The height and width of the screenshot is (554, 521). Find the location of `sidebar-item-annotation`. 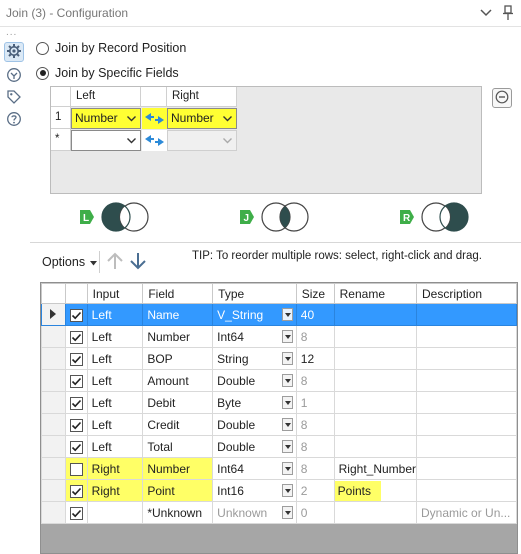

sidebar-item-annotation is located at coordinates (14, 98).